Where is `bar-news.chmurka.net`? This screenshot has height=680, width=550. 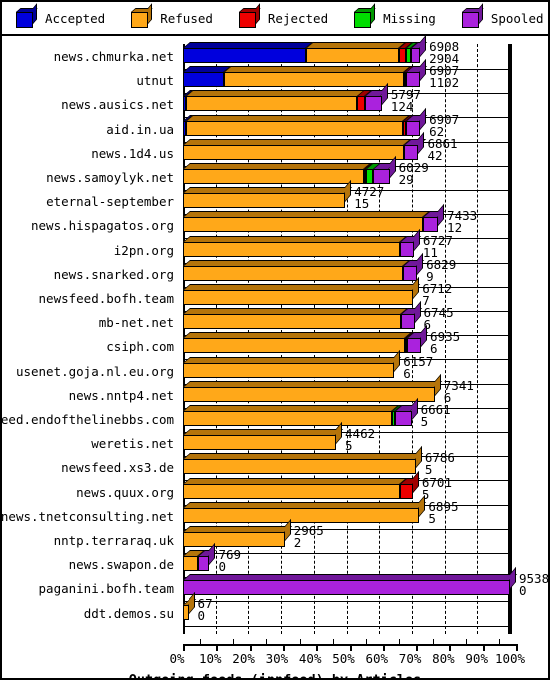
bar-news.chmurka.net is located at coordinates (305, 48).